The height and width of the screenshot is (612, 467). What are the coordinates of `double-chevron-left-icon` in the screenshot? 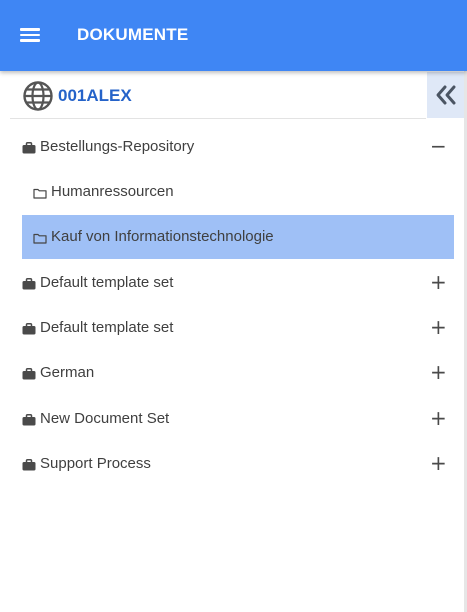 It's located at (446, 95).